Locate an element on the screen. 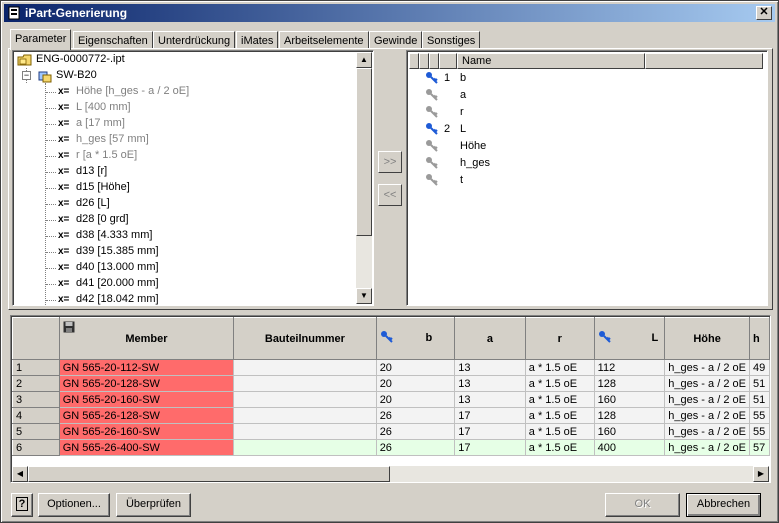  cell-member: GN 565-20-160-SW is located at coordinates (146, 399).